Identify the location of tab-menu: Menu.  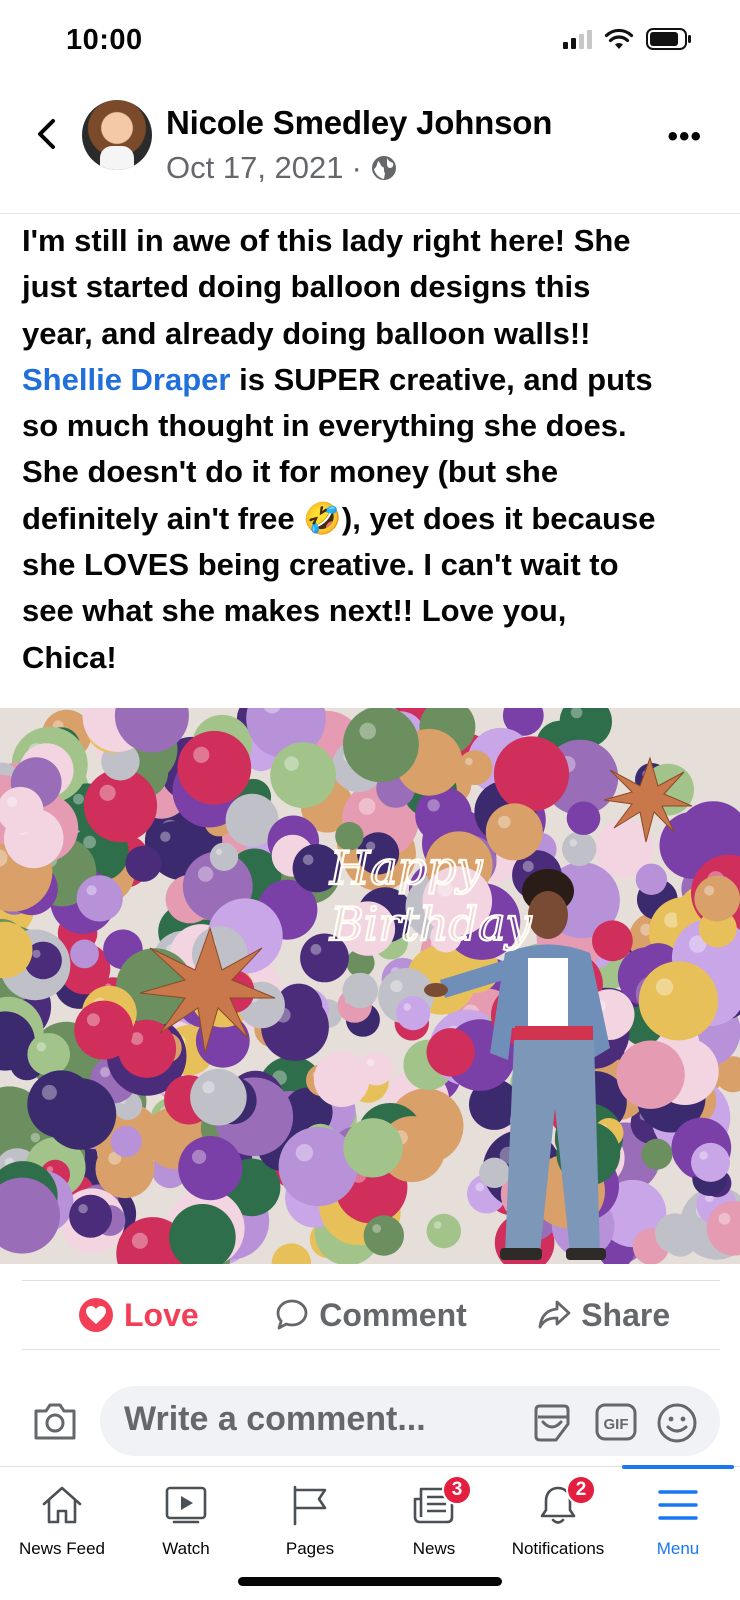
(678, 1522).